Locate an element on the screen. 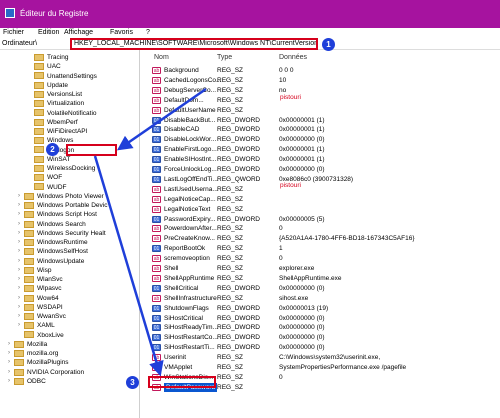  tree-node-label: Mozilla is located at coordinates (37, 344).